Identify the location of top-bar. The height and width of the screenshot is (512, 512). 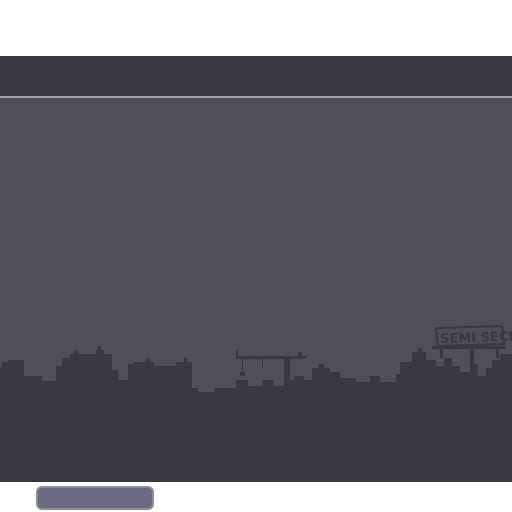
(256, 76).